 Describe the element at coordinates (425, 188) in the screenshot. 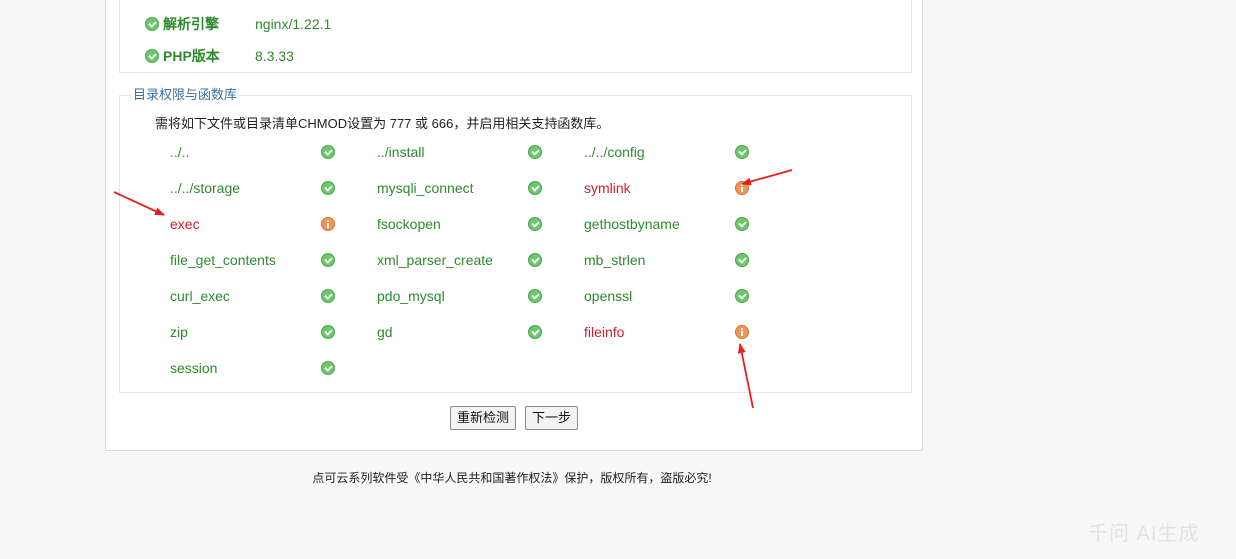

I see `permission-item-name: mysqli_connect` at that location.